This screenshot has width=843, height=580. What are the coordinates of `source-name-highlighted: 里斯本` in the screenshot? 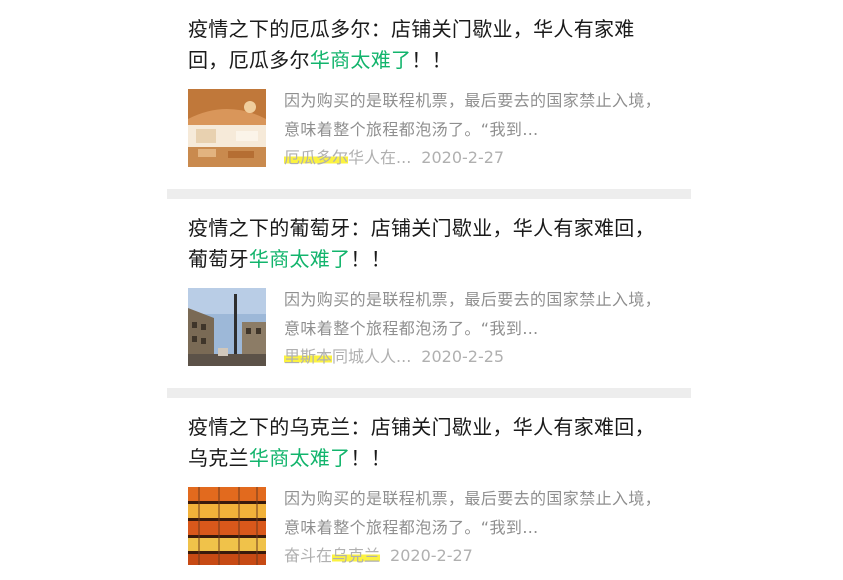 It's located at (308, 356).